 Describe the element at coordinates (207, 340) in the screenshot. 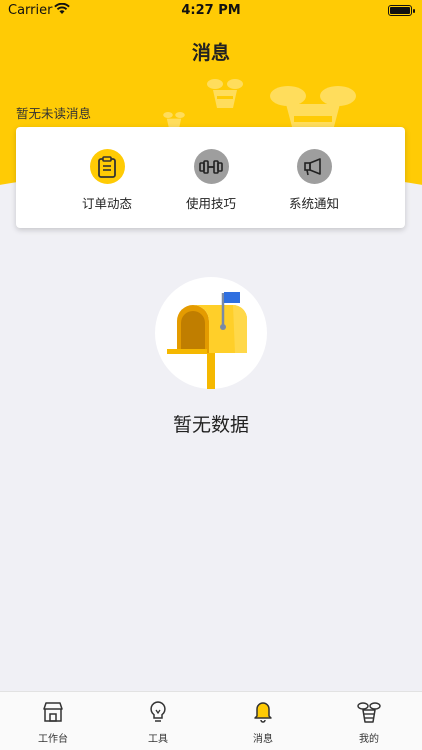

I see `mailbox-icon` at that location.